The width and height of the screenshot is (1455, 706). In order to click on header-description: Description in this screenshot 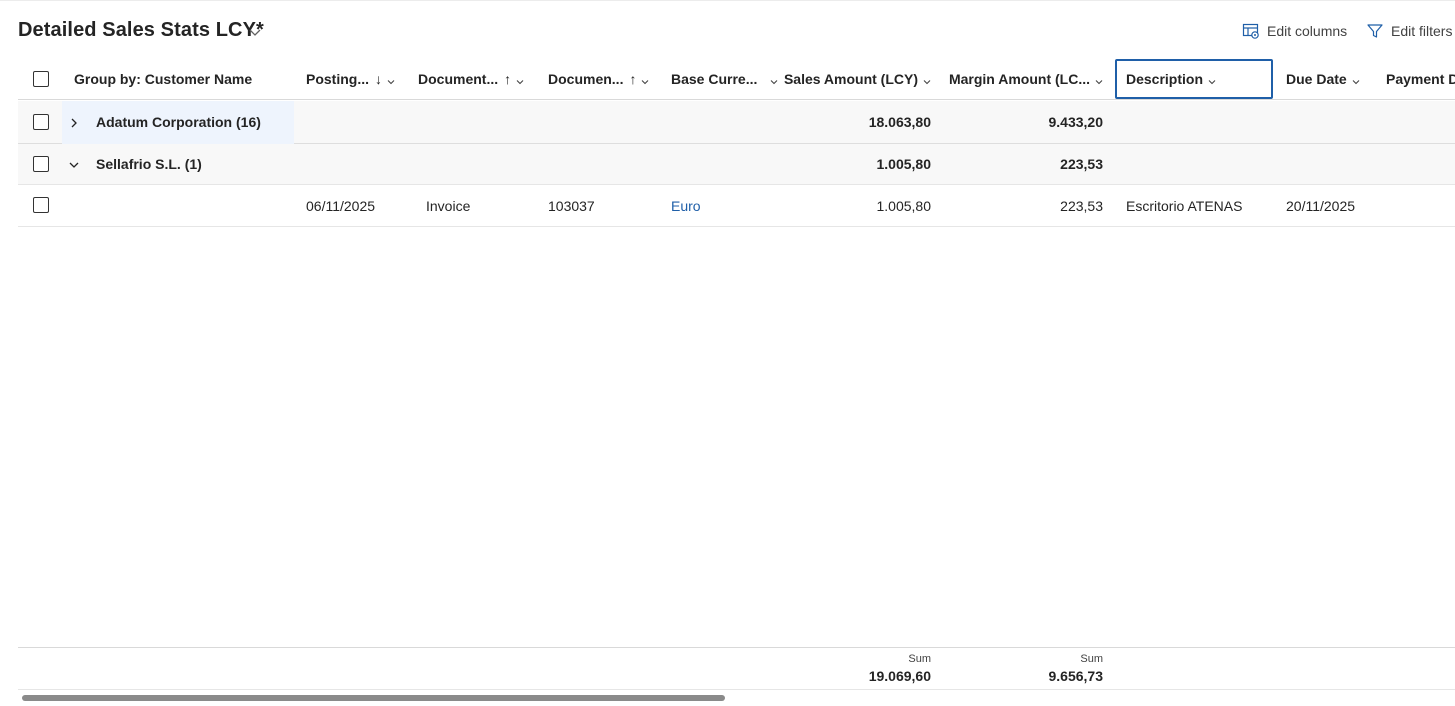, I will do `click(1194, 79)`.